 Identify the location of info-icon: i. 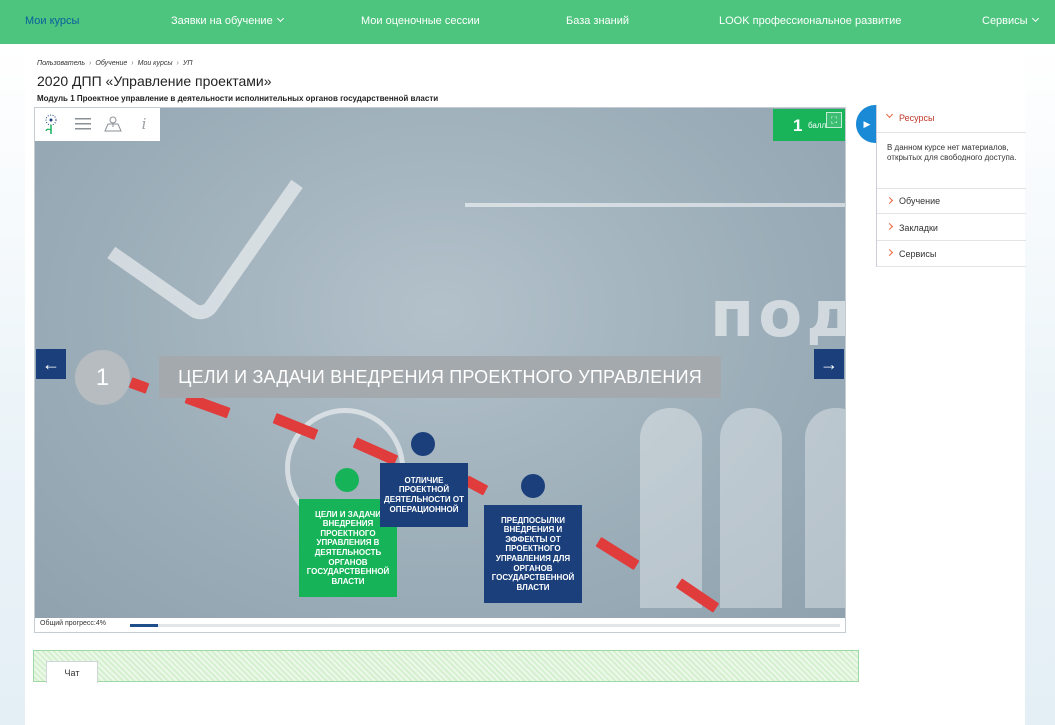
(144, 124).